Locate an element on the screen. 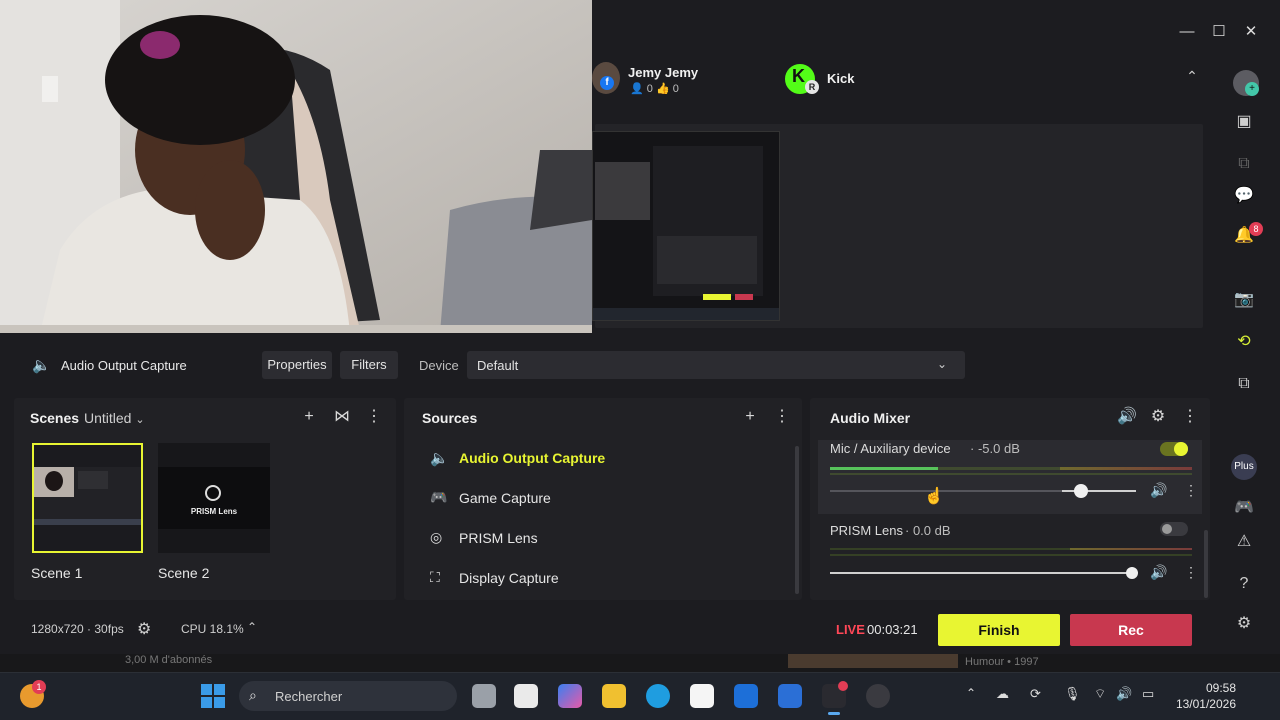 This screenshot has height=720, width=1280. filters-button: Filters is located at coordinates (369, 365).